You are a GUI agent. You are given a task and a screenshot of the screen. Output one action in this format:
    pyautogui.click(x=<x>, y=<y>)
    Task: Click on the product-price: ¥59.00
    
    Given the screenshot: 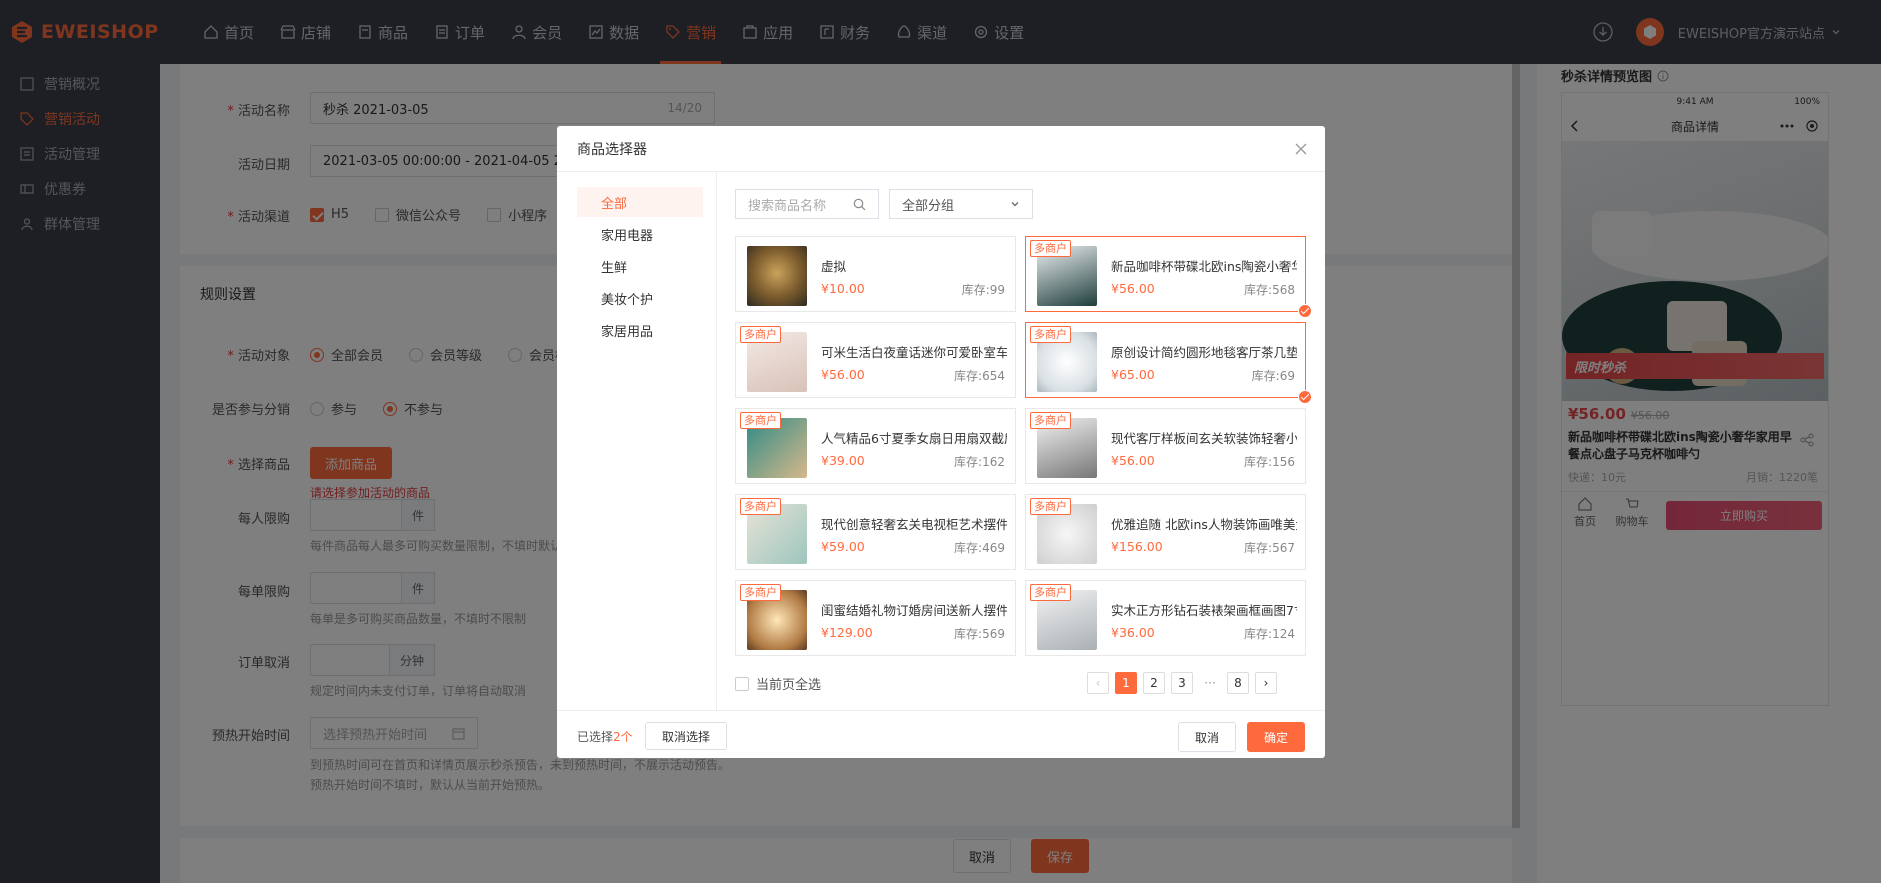 What is the action you would take?
    pyautogui.click(x=843, y=546)
    